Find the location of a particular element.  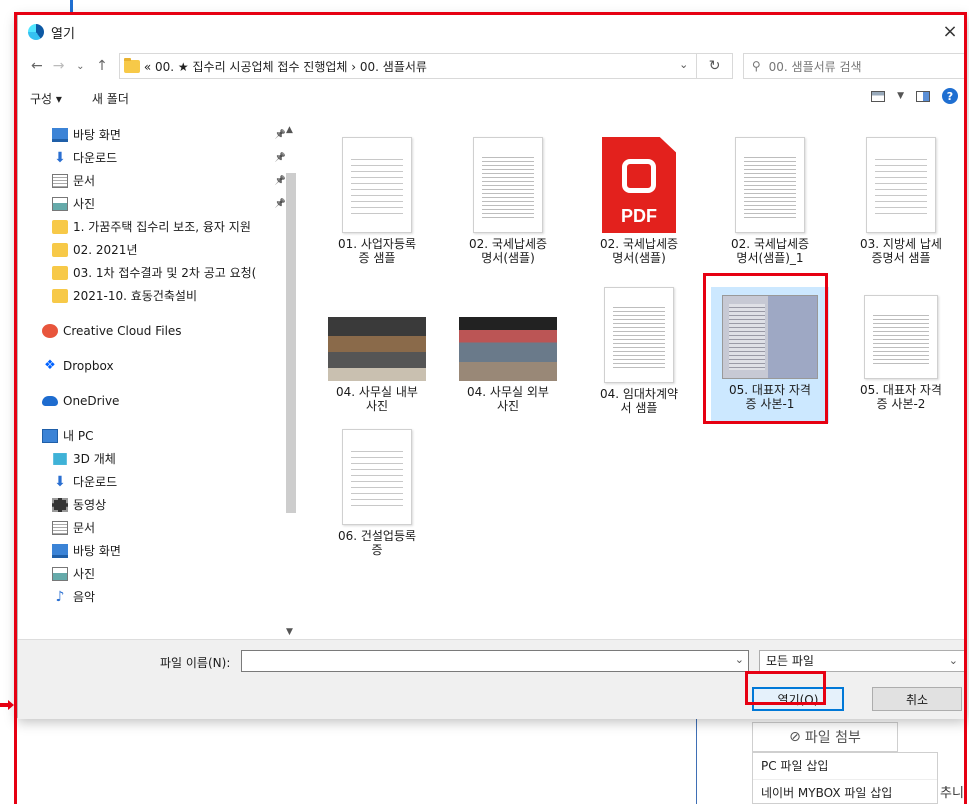

file-item: 06. 건설업등록 증 is located at coordinates (377, 497).